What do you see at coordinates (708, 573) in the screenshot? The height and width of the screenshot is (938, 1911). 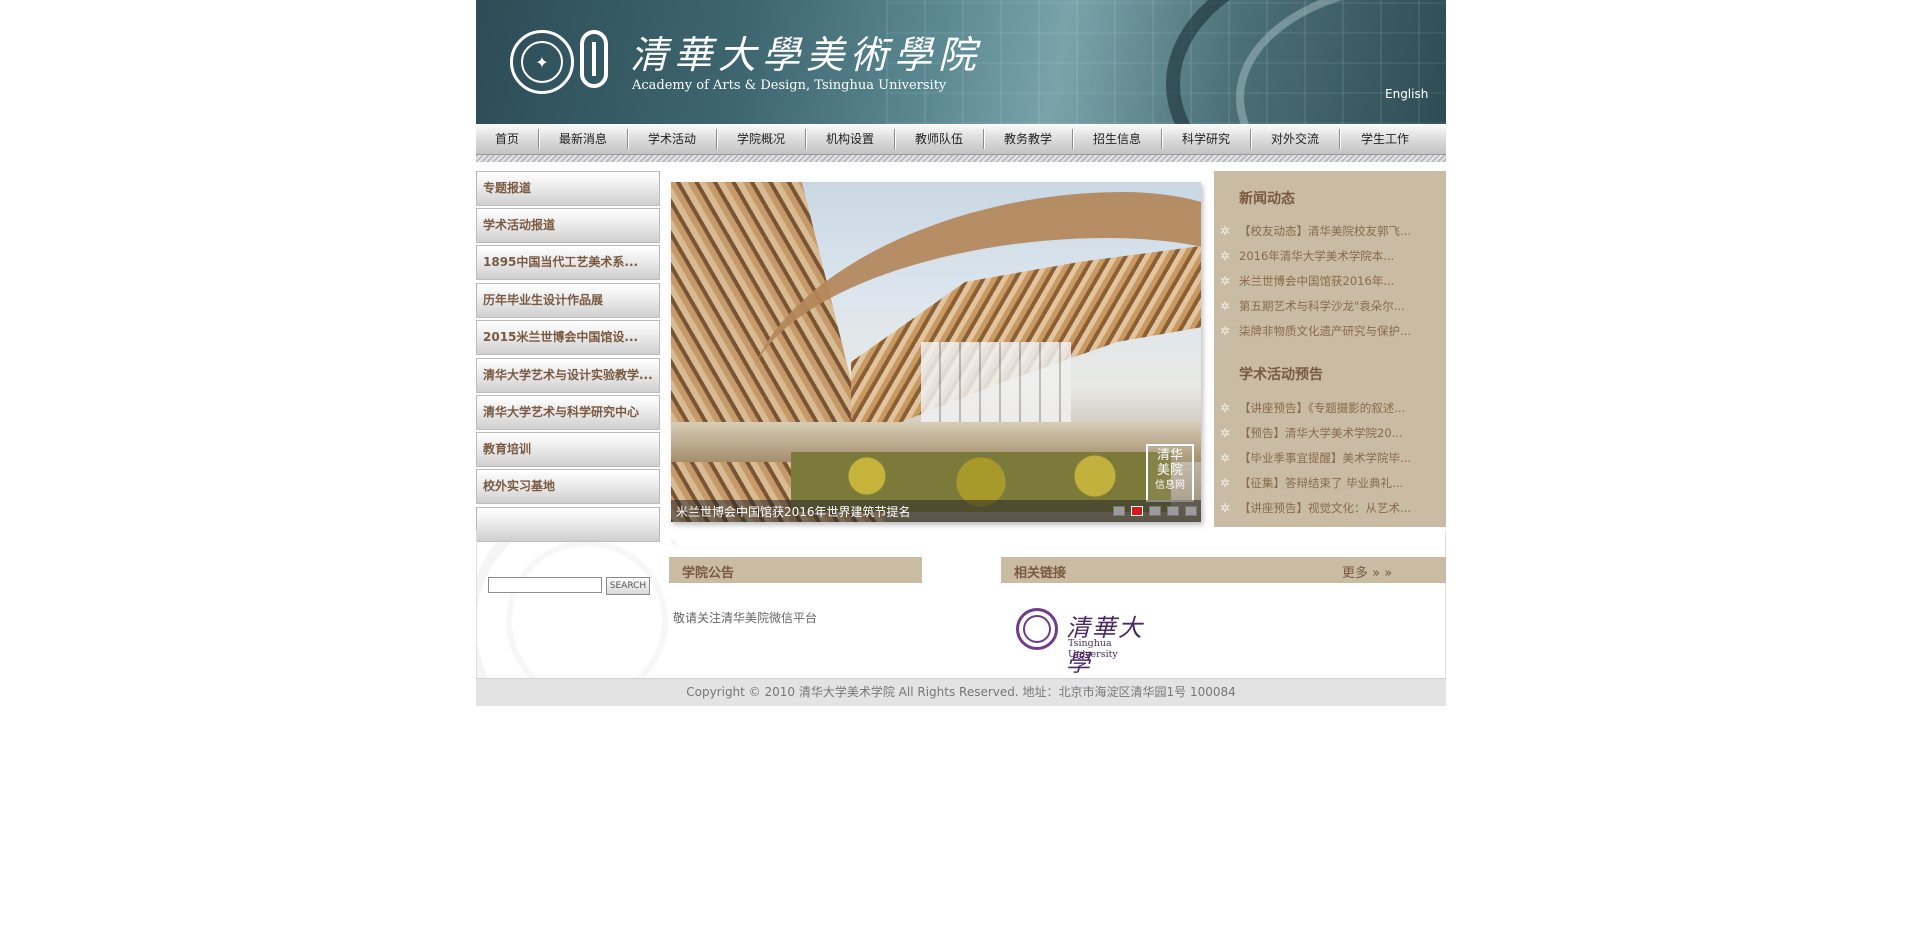 I see `notices-title: 学院公告` at bounding box center [708, 573].